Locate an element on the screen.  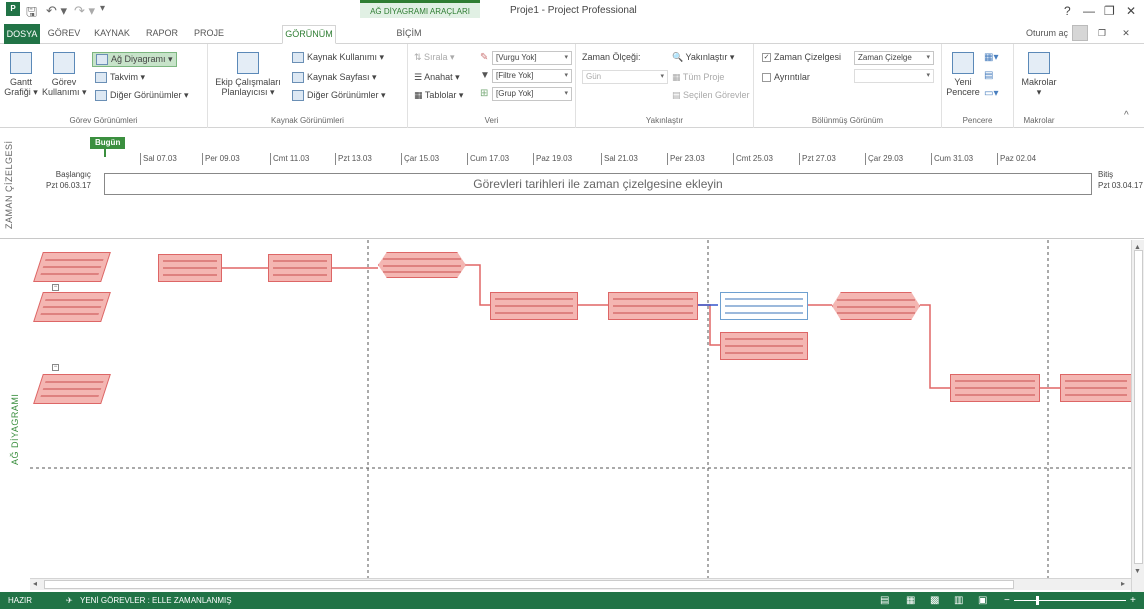
timeline-tick: Cum 17.03 is located at coordinates (488, 159).